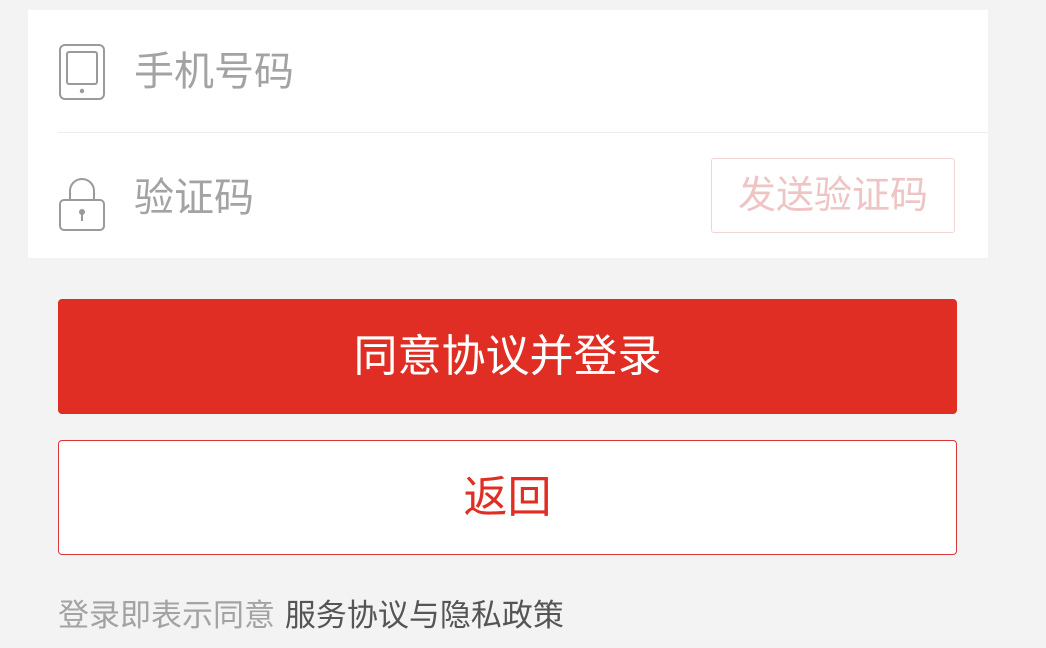  Describe the element at coordinates (166, 616) in the screenshot. I see `agreement-prefix: 登录即表示同意` at that location.